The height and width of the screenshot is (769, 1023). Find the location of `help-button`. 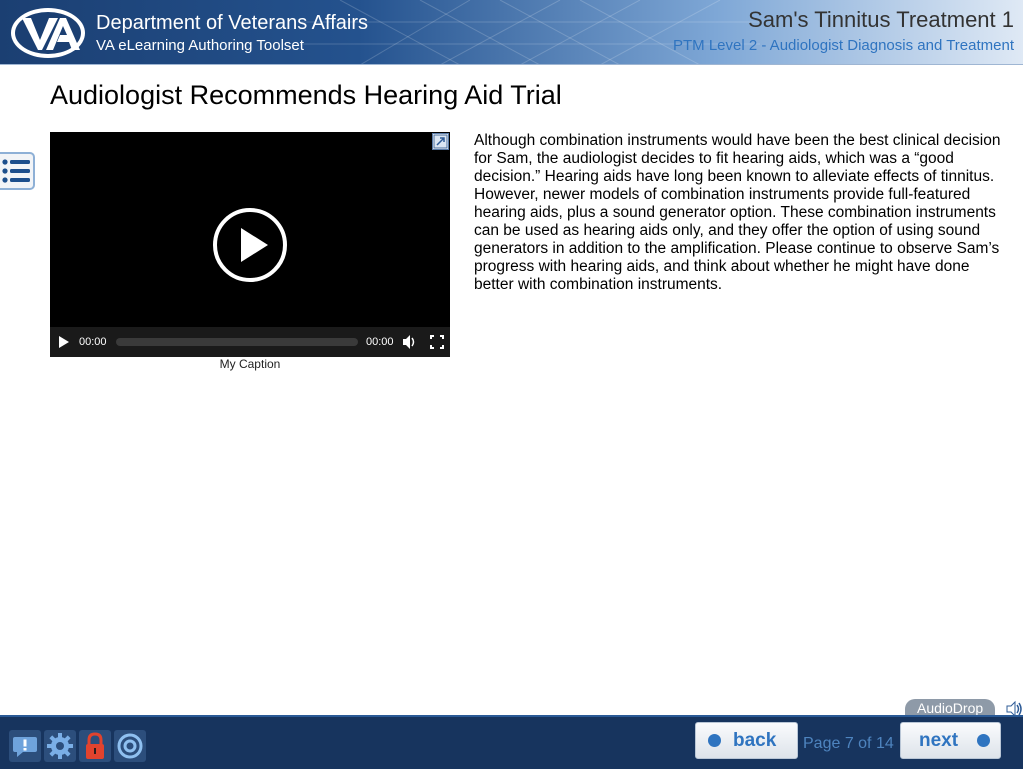

help-button is located at coordinates (25, 746).